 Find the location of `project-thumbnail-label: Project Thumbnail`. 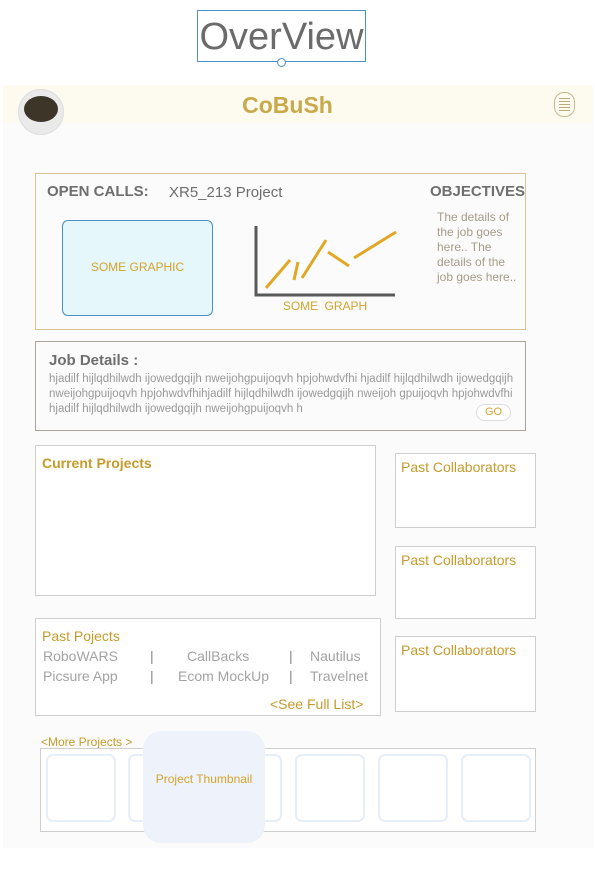

project-thumbnail-label: Project Thumbnail is located at coordinates (204, 779).